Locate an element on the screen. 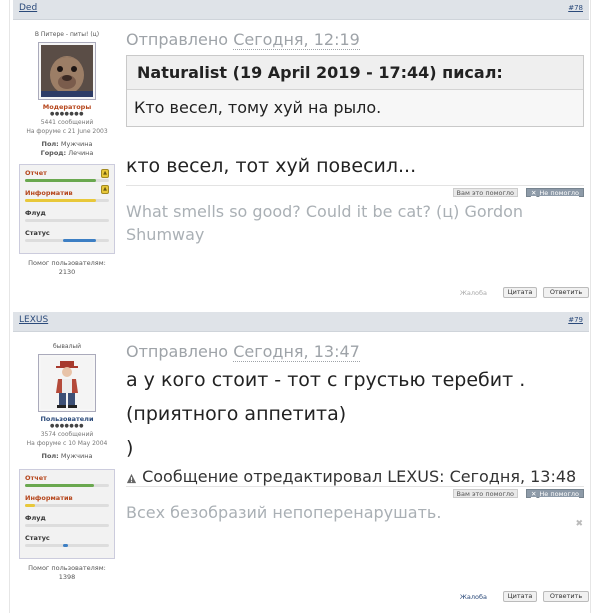 The width and height of the screenshot is (600, 613). user-signature: Всех безобразий непоперенарушать. is located at coordinates (284, 512).